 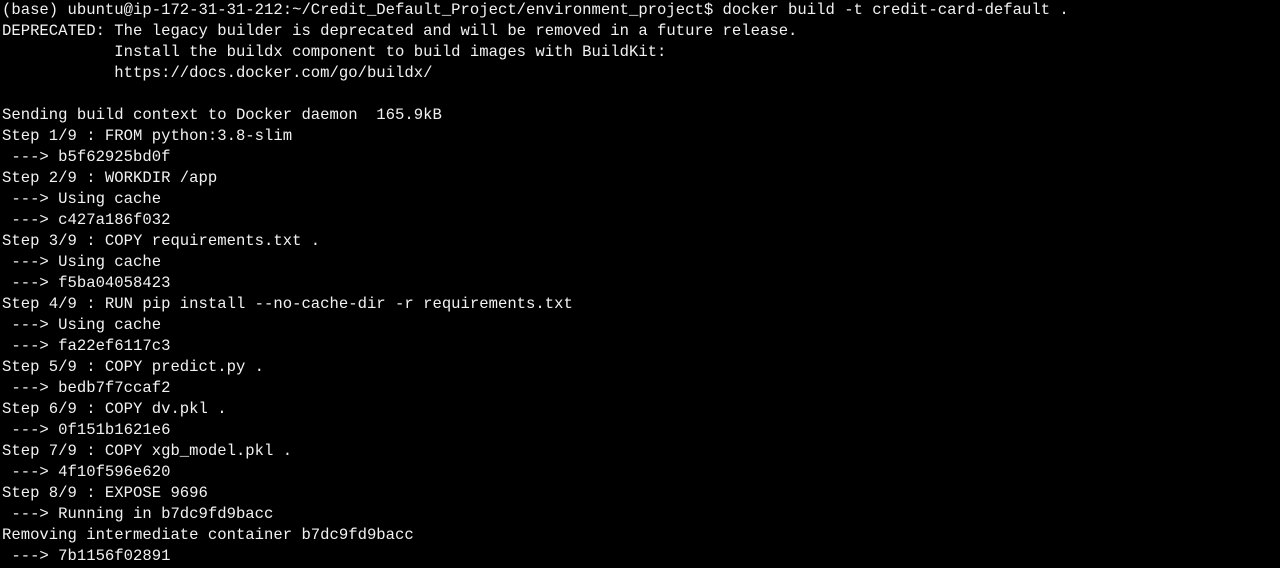 What do you see at coordinates (138, 514) in the screenshot?
I see `terminal-line-step-output: ---> Running in b7dc9fd9bacc` at bounding box center [138, 514].